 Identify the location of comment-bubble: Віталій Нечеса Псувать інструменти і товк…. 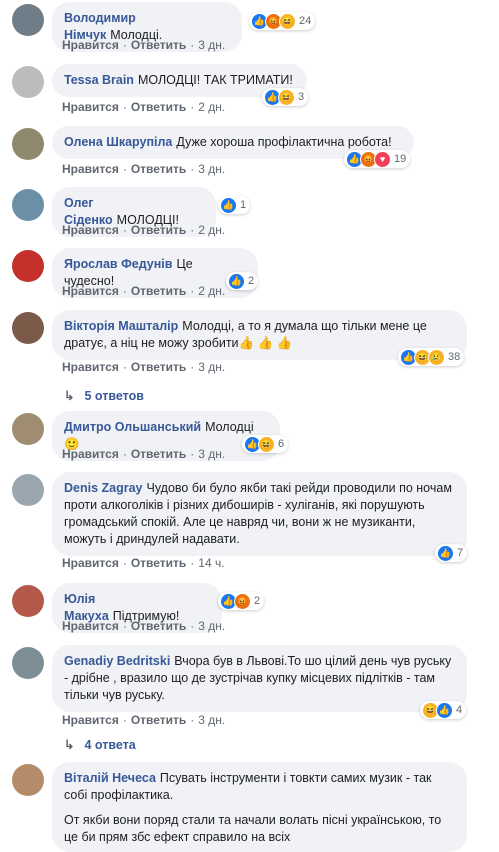
(259, 807).